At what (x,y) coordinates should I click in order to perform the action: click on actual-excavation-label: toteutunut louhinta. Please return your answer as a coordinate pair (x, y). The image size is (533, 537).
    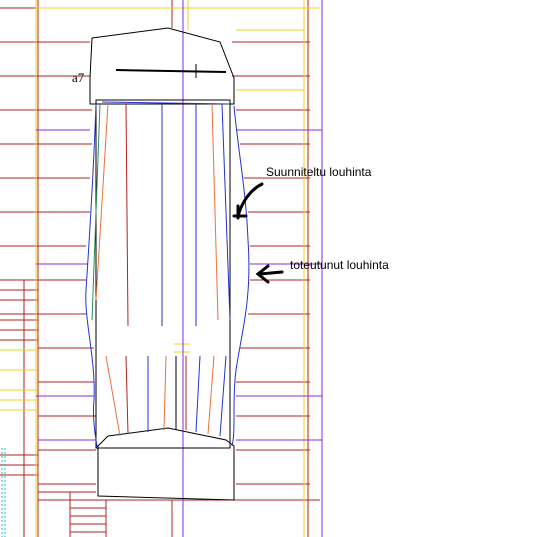
    Looking at the image, I should click on (339, 265).